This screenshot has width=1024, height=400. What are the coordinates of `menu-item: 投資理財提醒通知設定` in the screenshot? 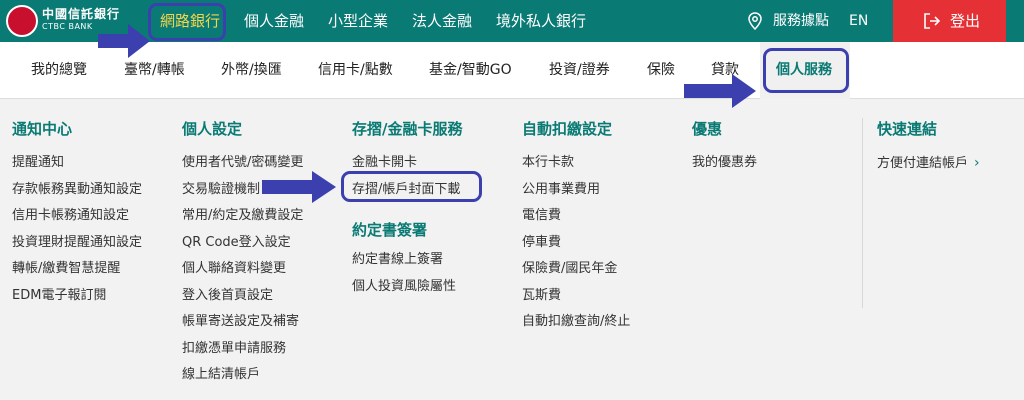 It's located at (77, 243).